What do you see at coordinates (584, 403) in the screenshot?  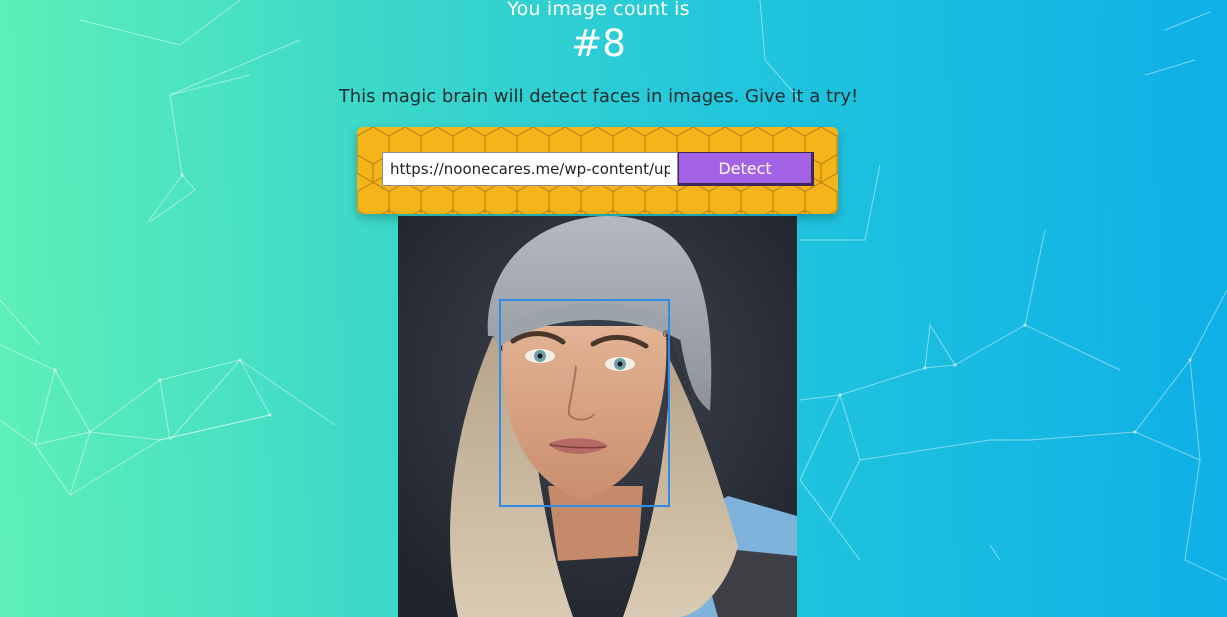 I see `detected-face-box` at bounding box center [584, 403].